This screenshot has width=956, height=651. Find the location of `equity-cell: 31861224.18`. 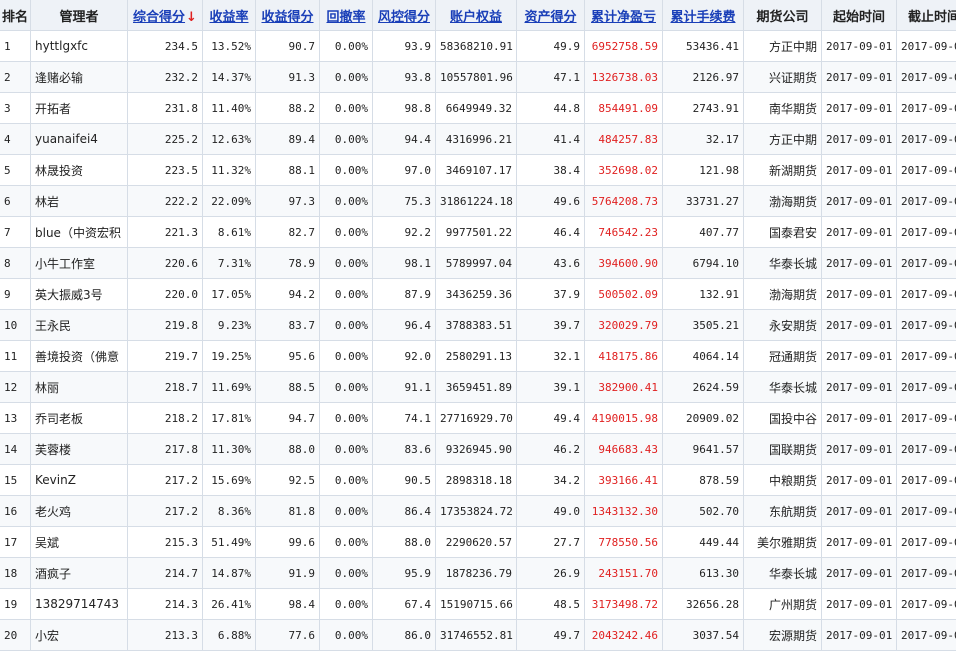

equity-cell: 31861224.18 is located at coordinates (476, 201).